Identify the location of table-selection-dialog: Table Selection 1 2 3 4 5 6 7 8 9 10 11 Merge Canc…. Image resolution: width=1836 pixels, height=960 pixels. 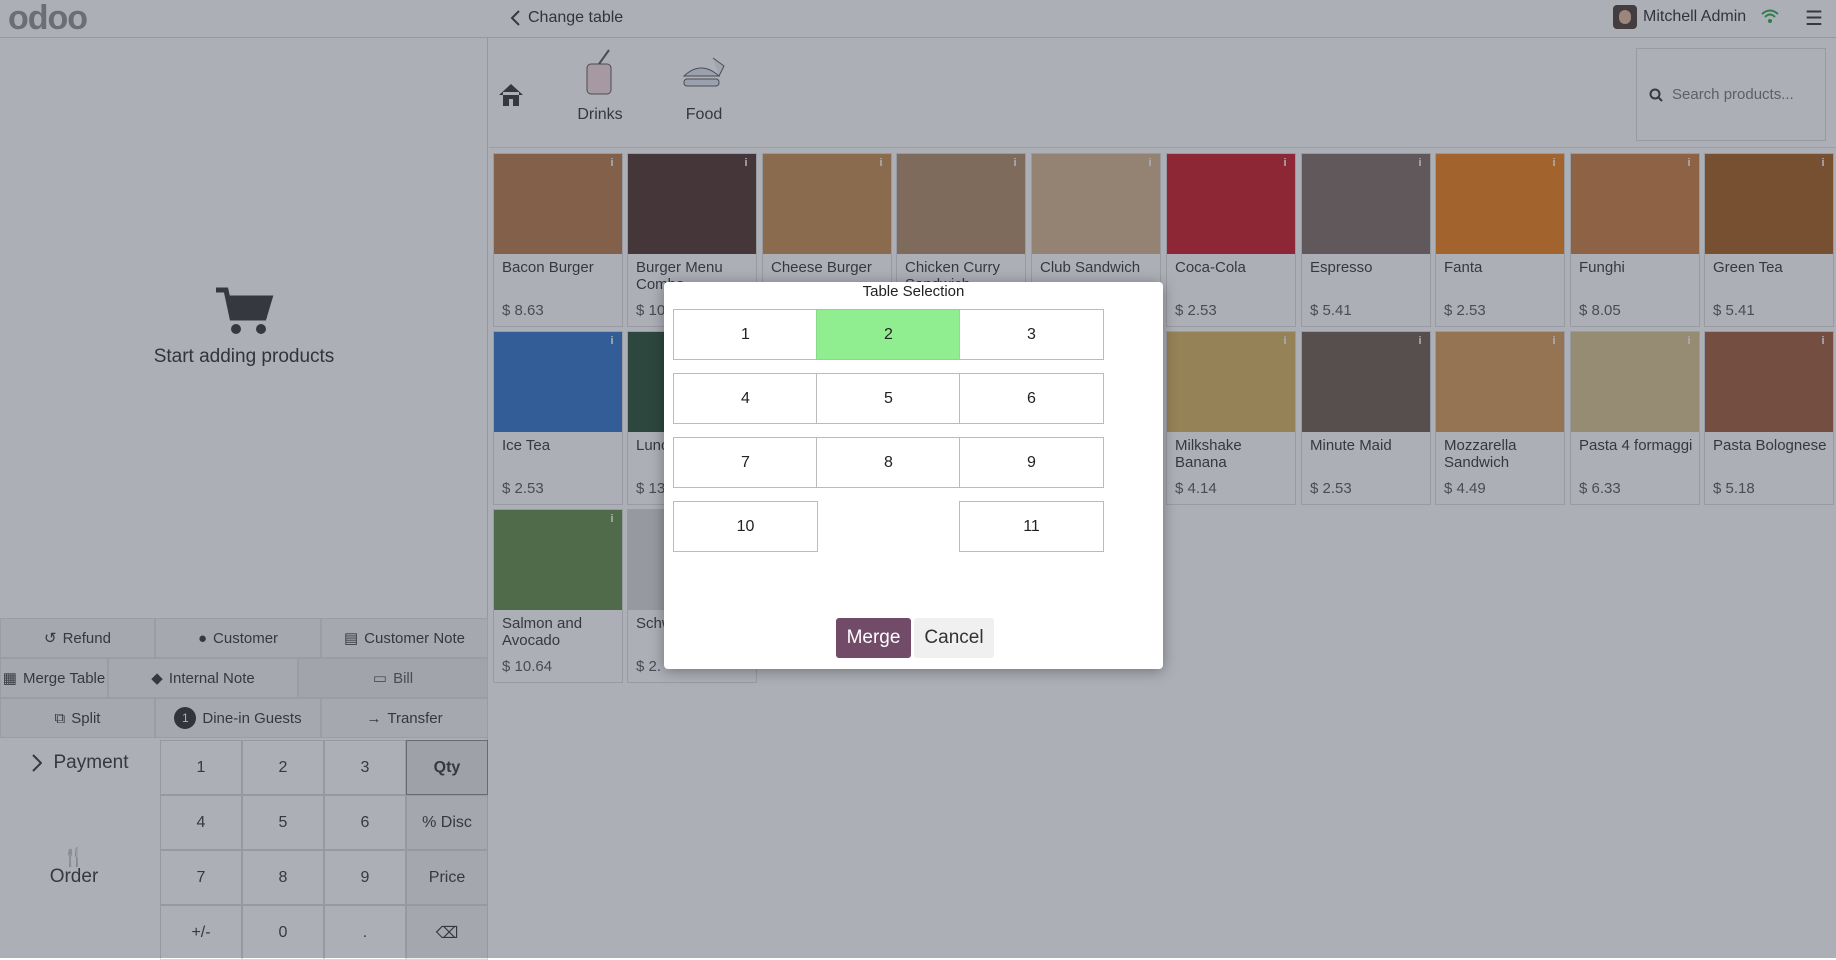
(913, 475).